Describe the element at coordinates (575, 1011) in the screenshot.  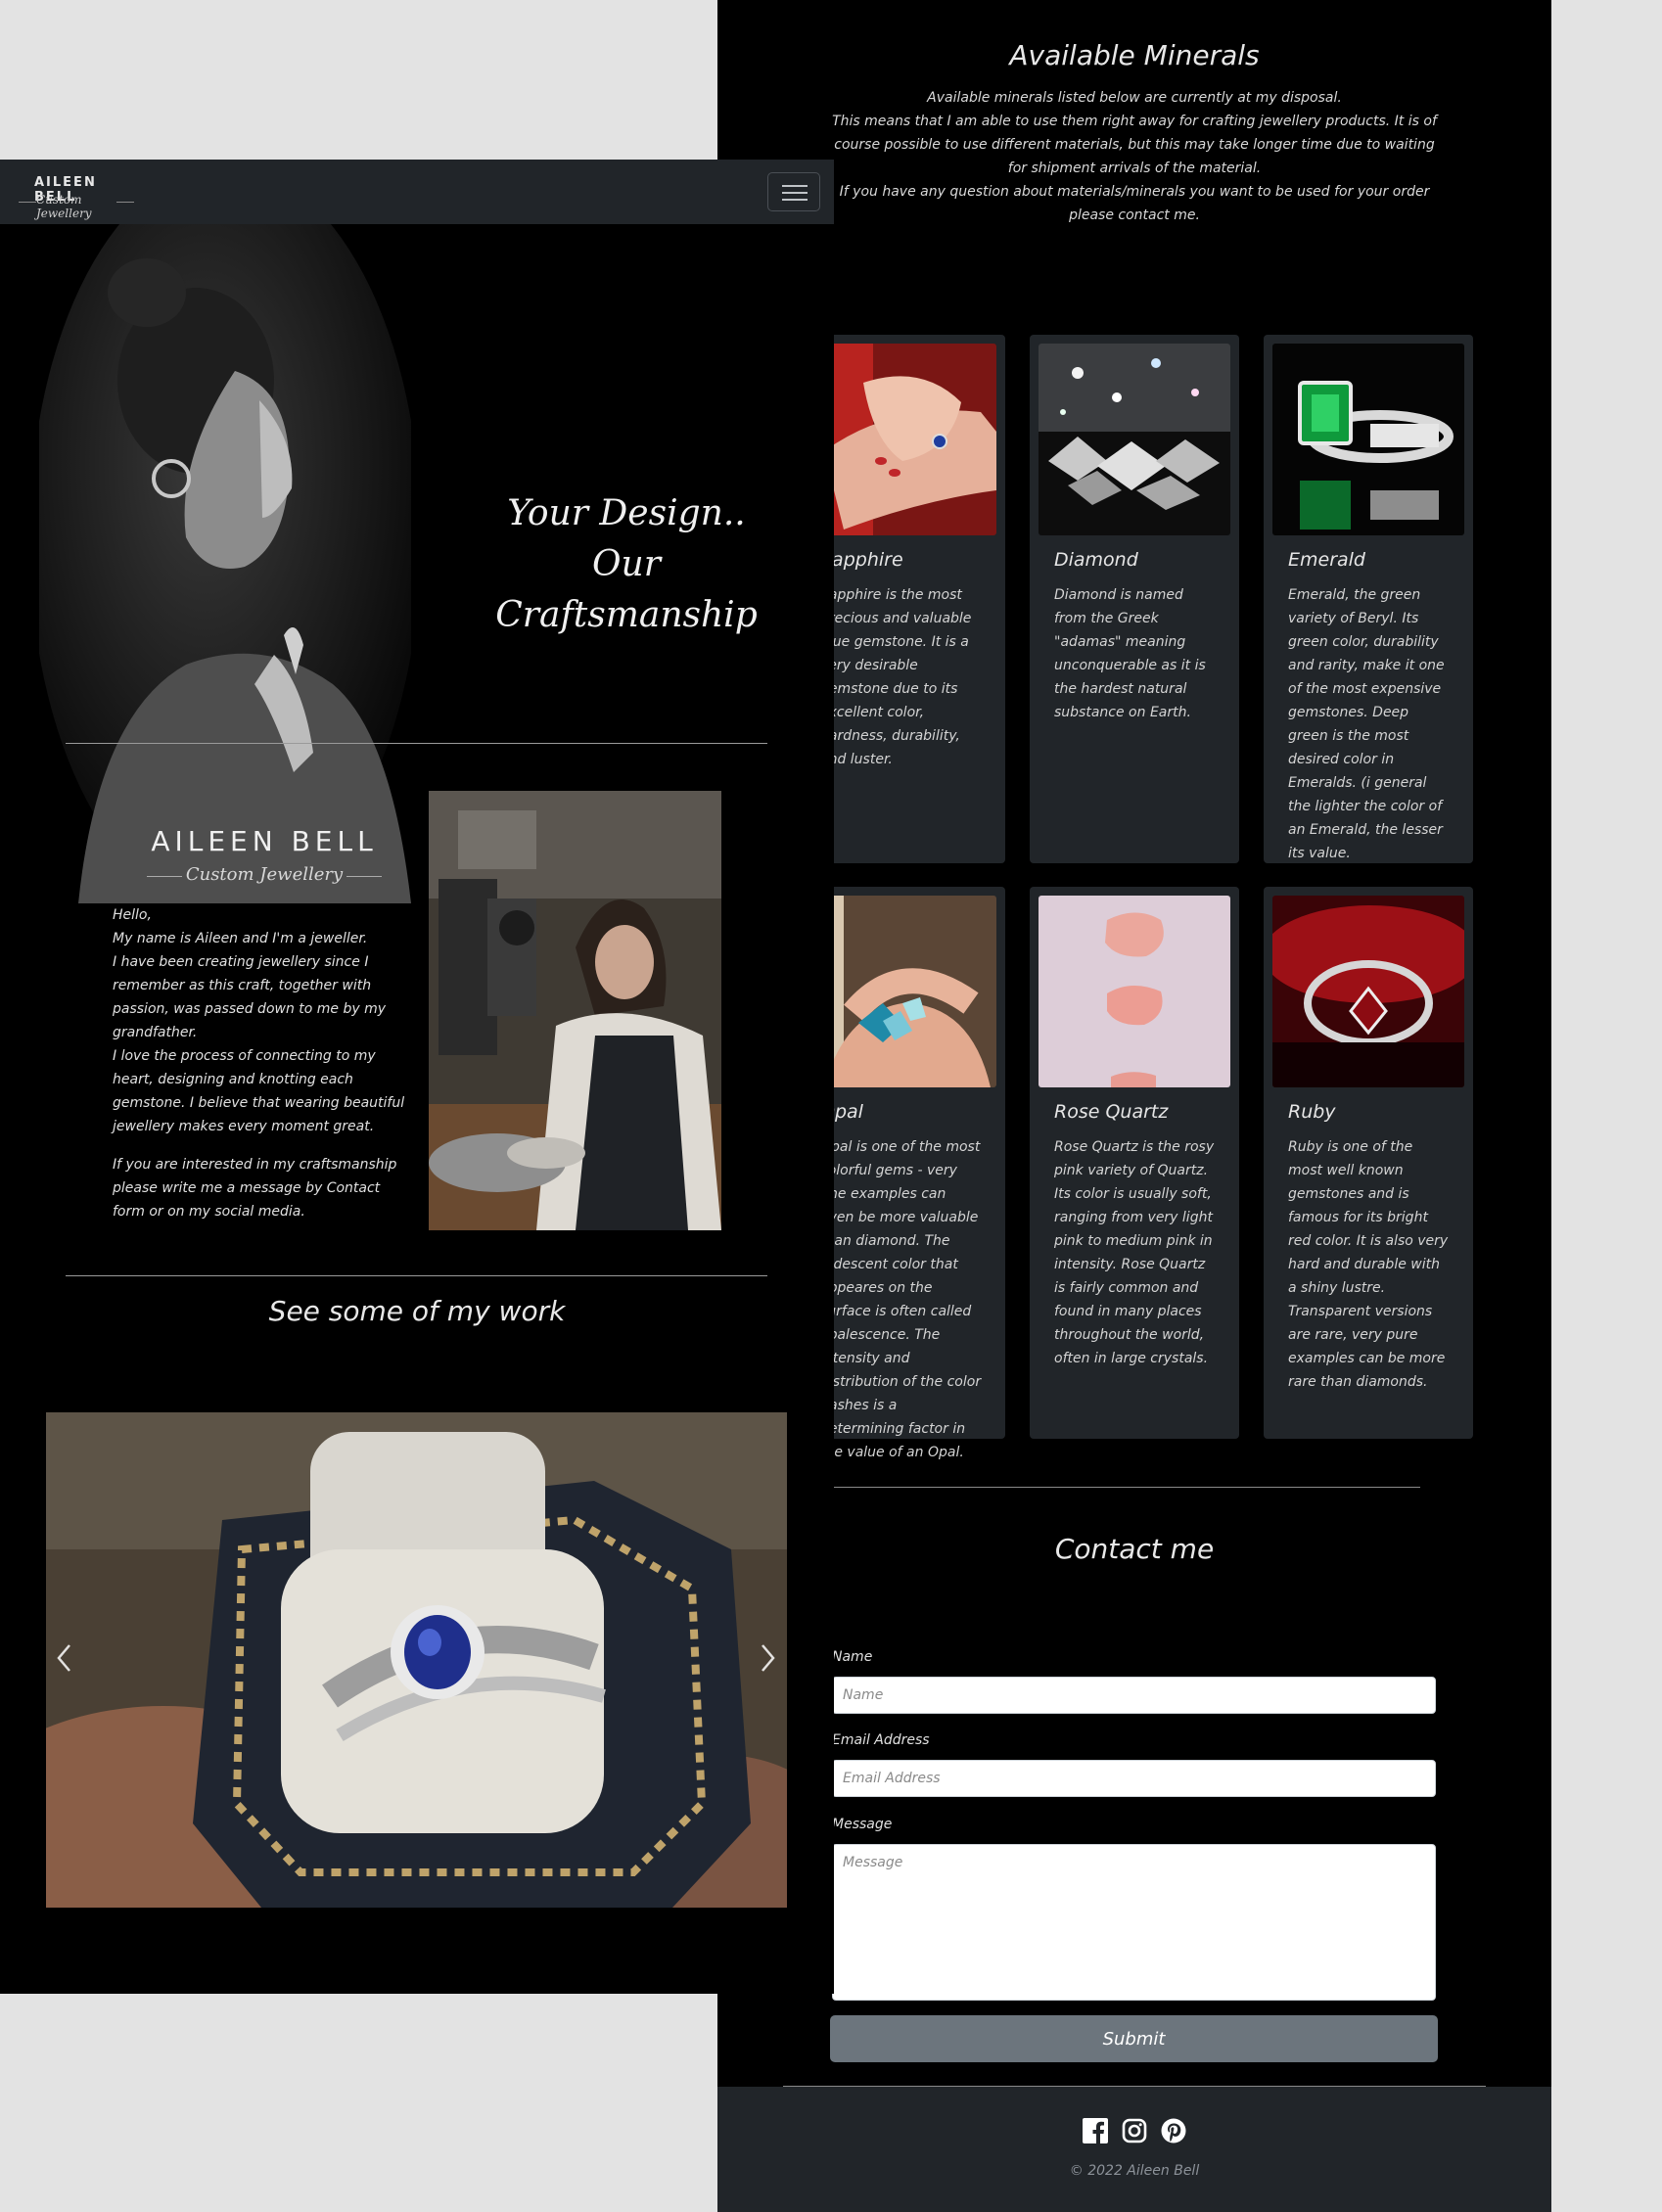
I see `jeweller-at-work-image` at that location.